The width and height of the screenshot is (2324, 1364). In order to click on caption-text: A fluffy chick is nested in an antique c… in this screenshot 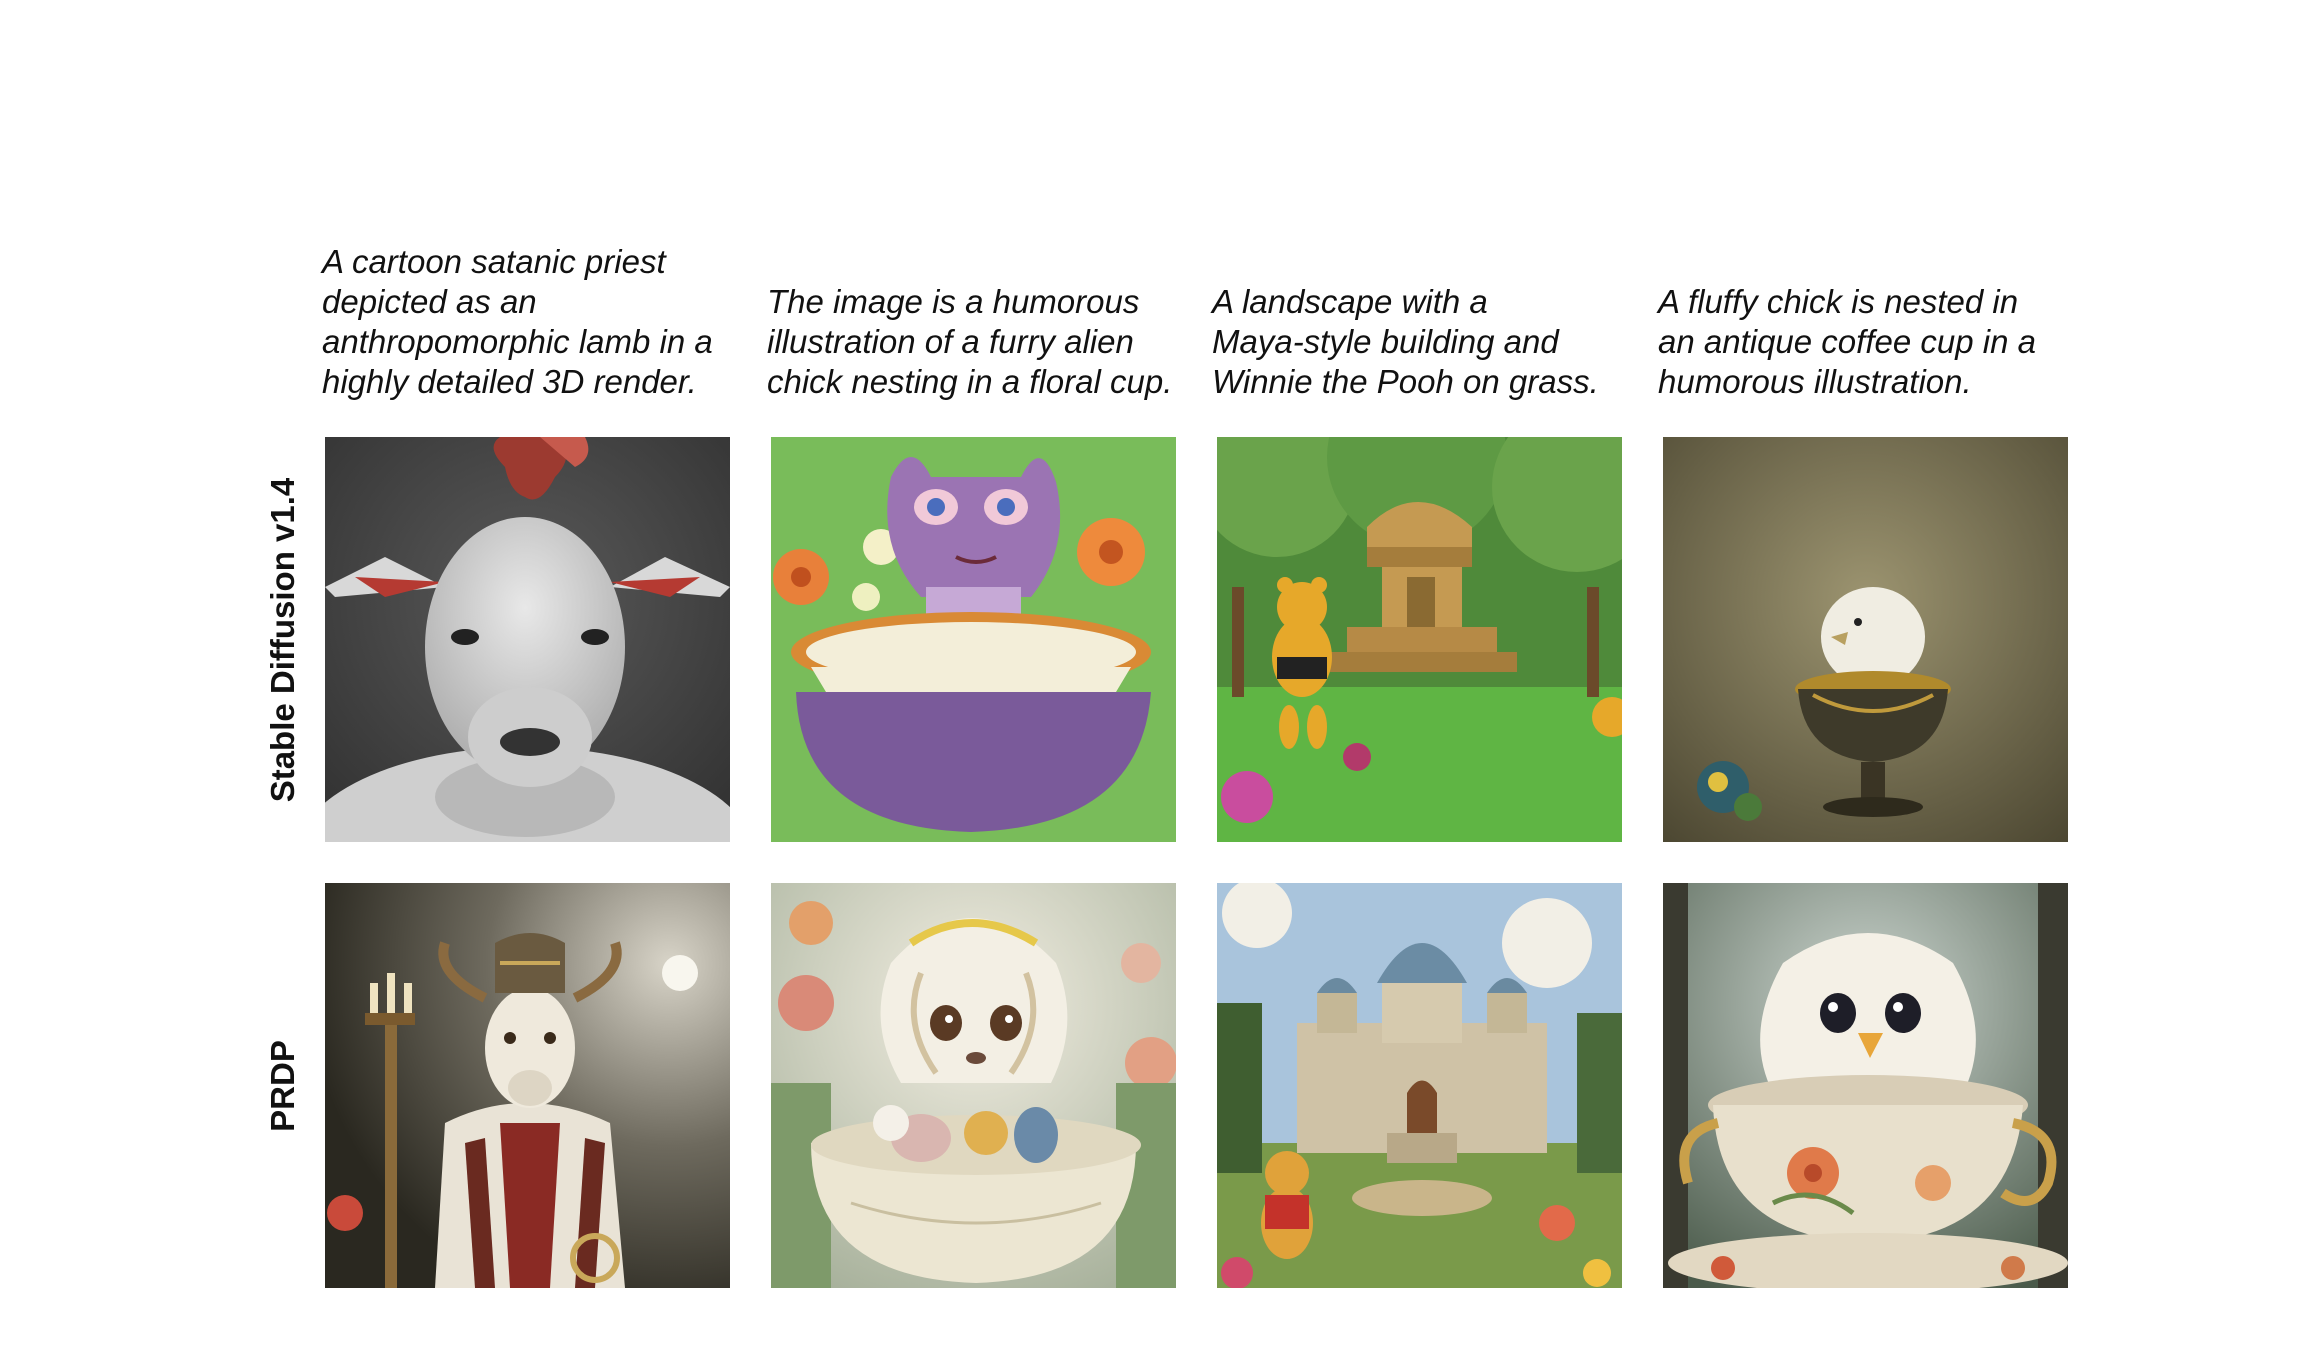, I will do `click(1847, 341)`.